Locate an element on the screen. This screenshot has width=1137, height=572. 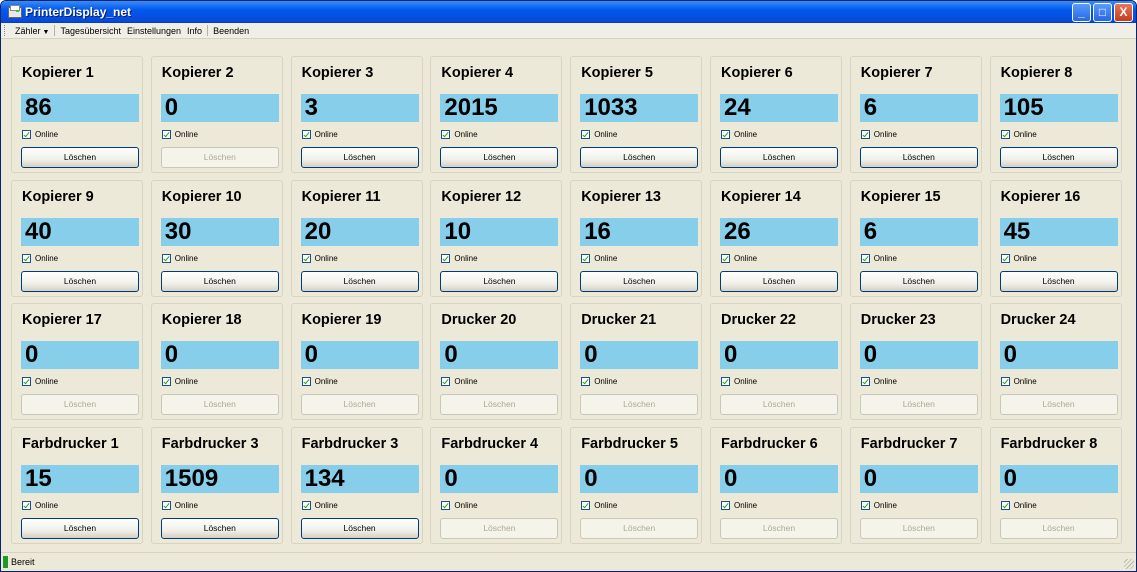
menu-beenden: Beenden is located at coordinates (231, 31).